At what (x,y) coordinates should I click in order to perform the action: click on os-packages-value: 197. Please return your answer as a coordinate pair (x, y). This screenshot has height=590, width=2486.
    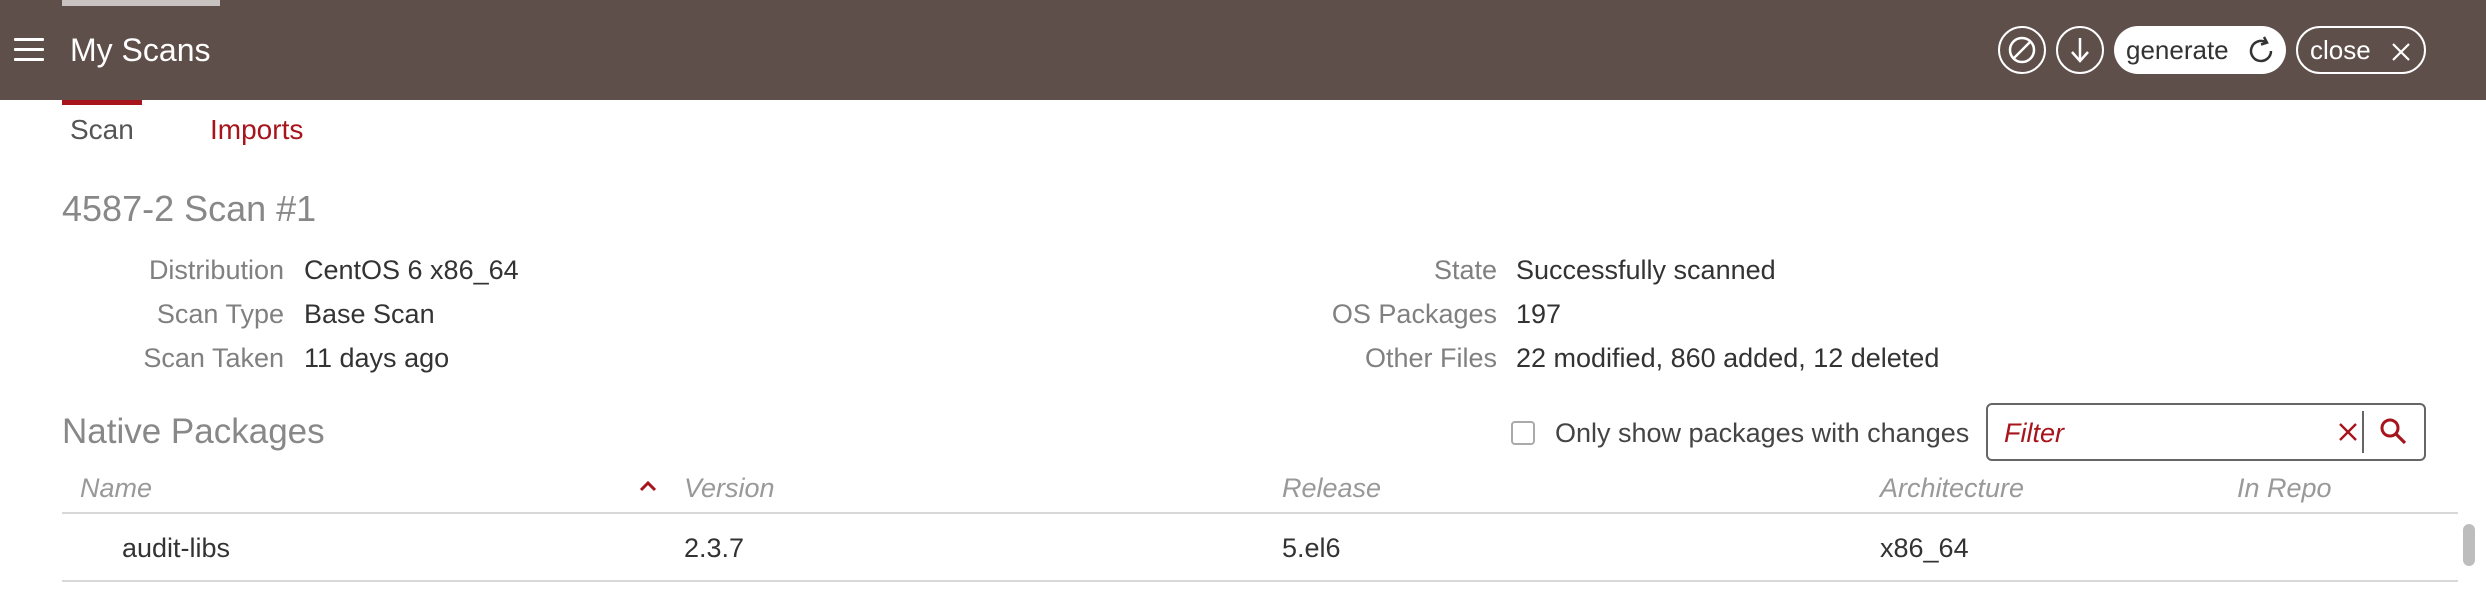
    Looking at the image, I should click on (1539, 314).